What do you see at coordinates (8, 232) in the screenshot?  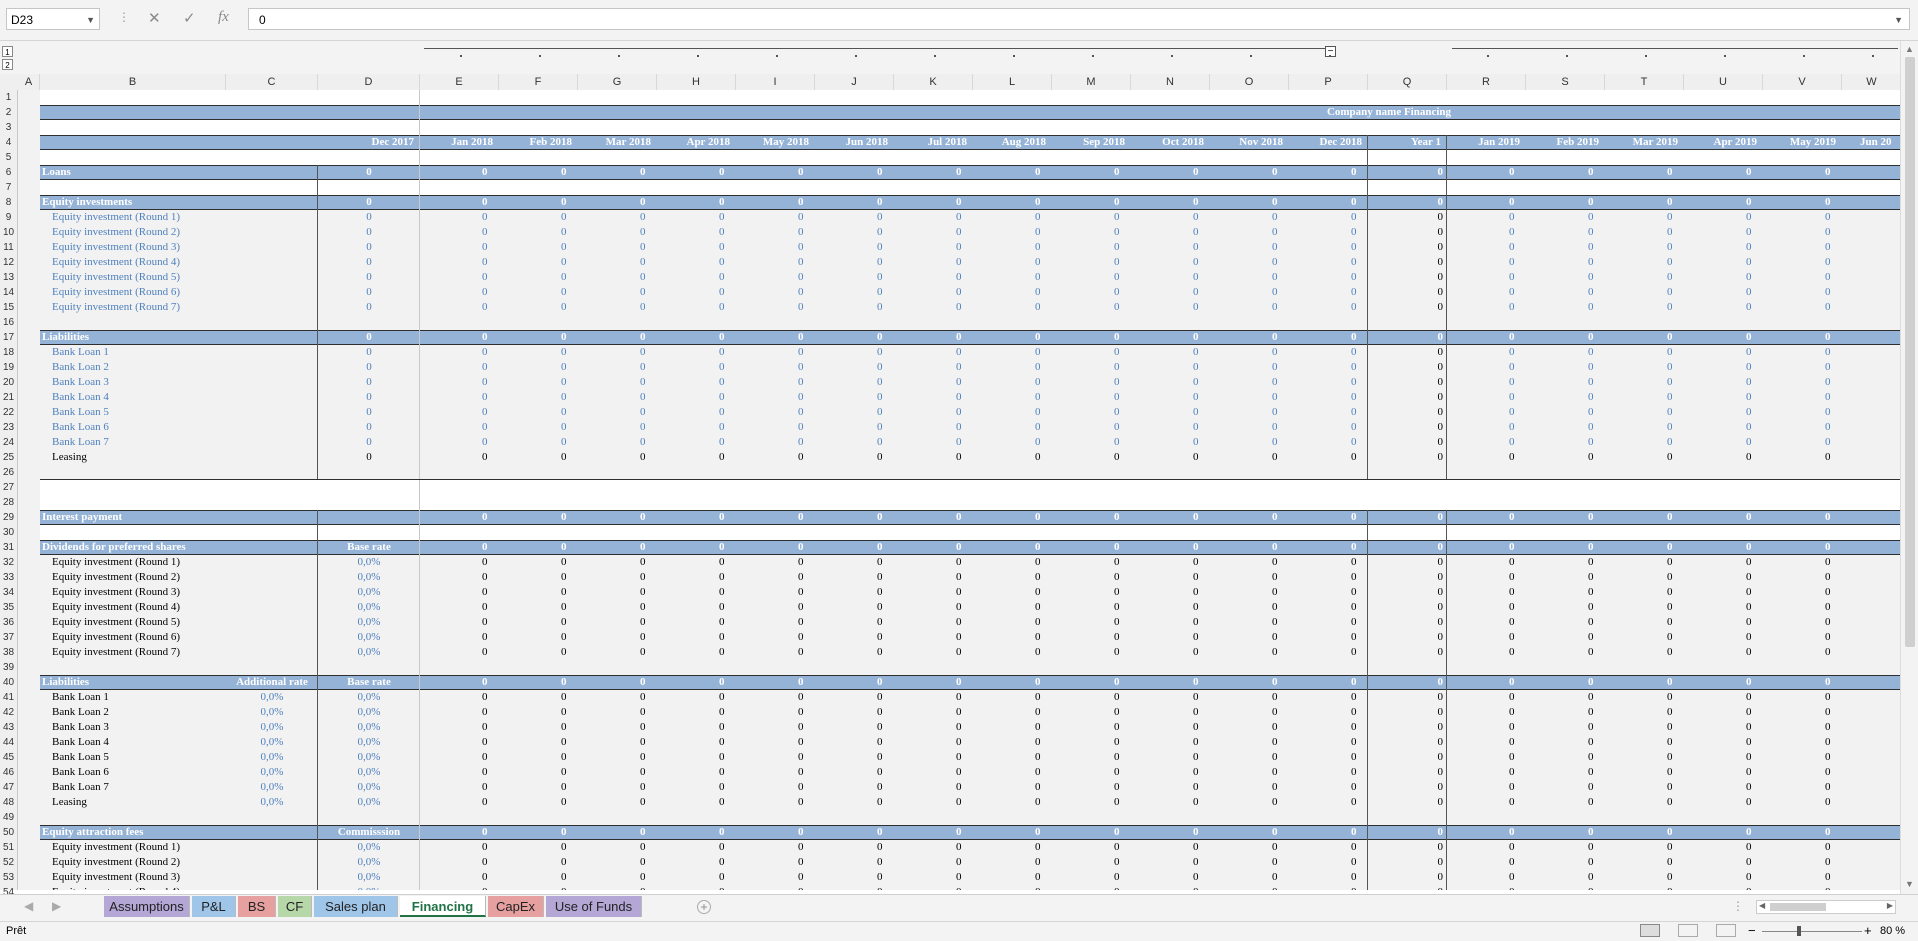 I see `row-header: 10` at bounding box center [8, 232].